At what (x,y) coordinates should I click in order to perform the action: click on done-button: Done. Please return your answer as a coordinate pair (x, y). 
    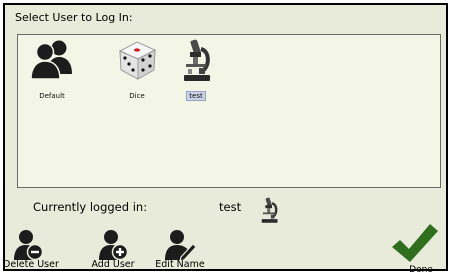
    Looking at the image, I should click on (414, 248).